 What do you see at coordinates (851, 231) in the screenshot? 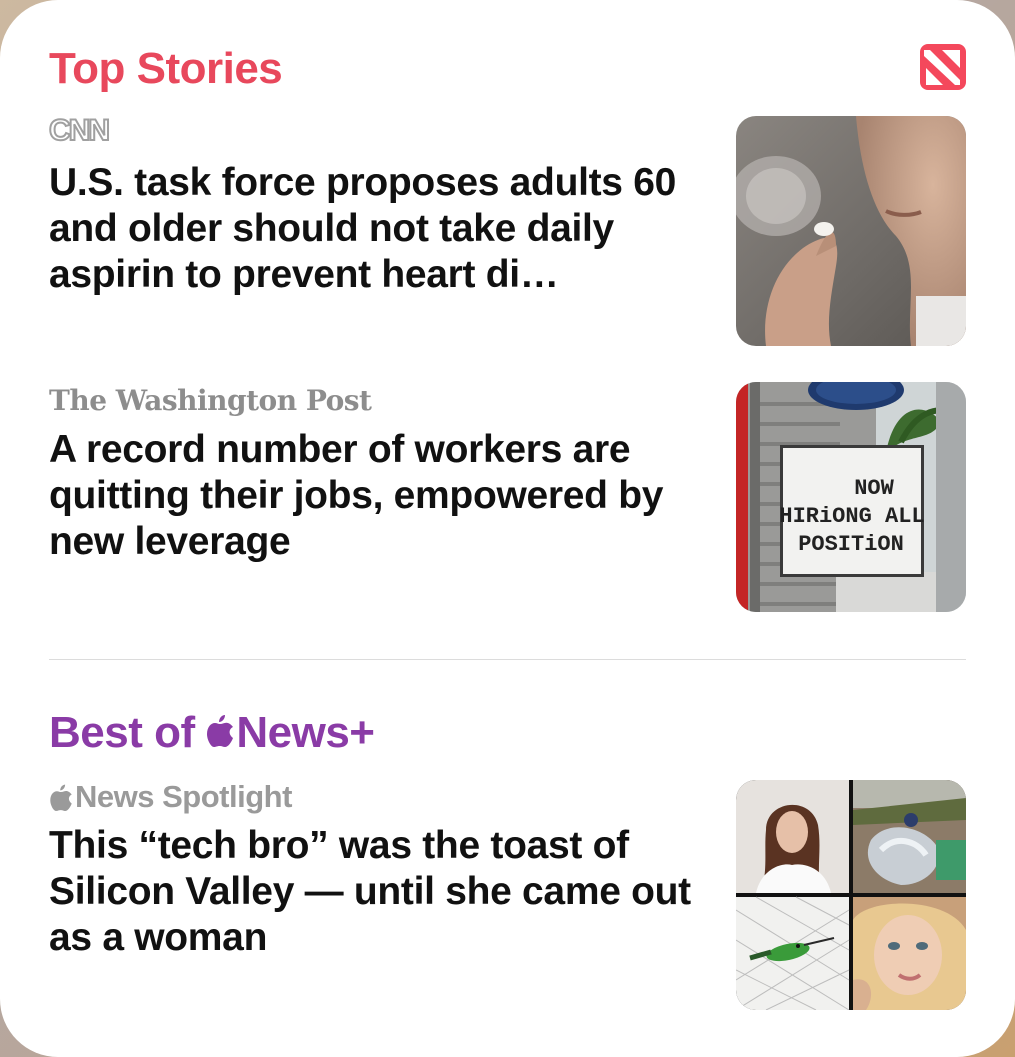
I see `story-thumbnail-pill` at bounding box center [851, 231].